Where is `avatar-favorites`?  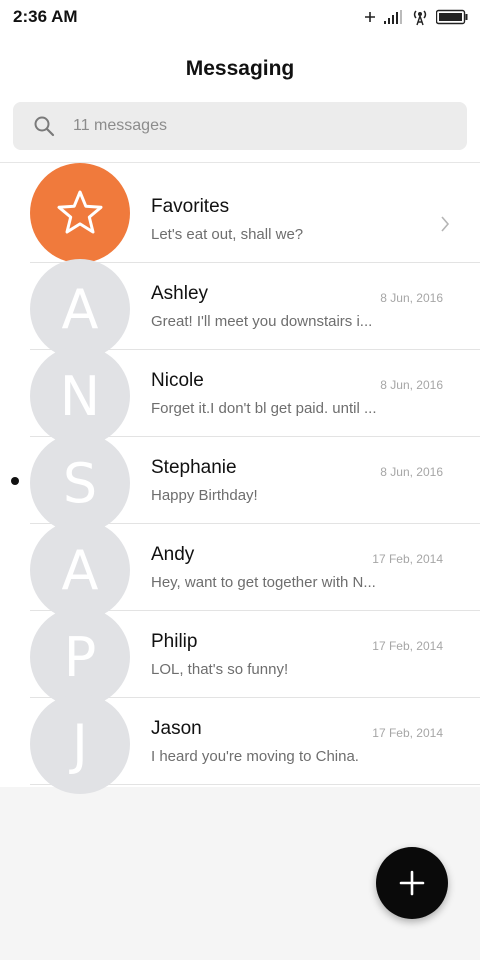
avatar-favorites is located at coordinates (80, 213).